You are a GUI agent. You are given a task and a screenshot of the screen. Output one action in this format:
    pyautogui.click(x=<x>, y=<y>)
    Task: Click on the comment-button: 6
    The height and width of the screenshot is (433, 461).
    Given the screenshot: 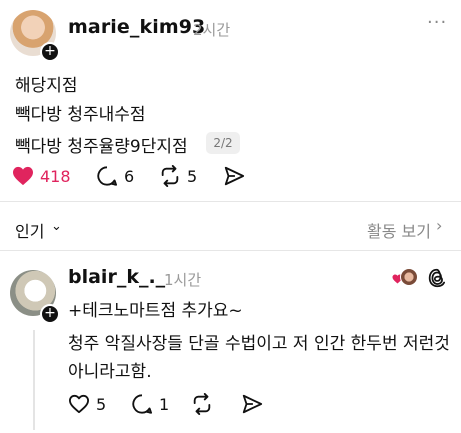 What is the action you would take?
    pyautogui.click(x=115, y=176)
    